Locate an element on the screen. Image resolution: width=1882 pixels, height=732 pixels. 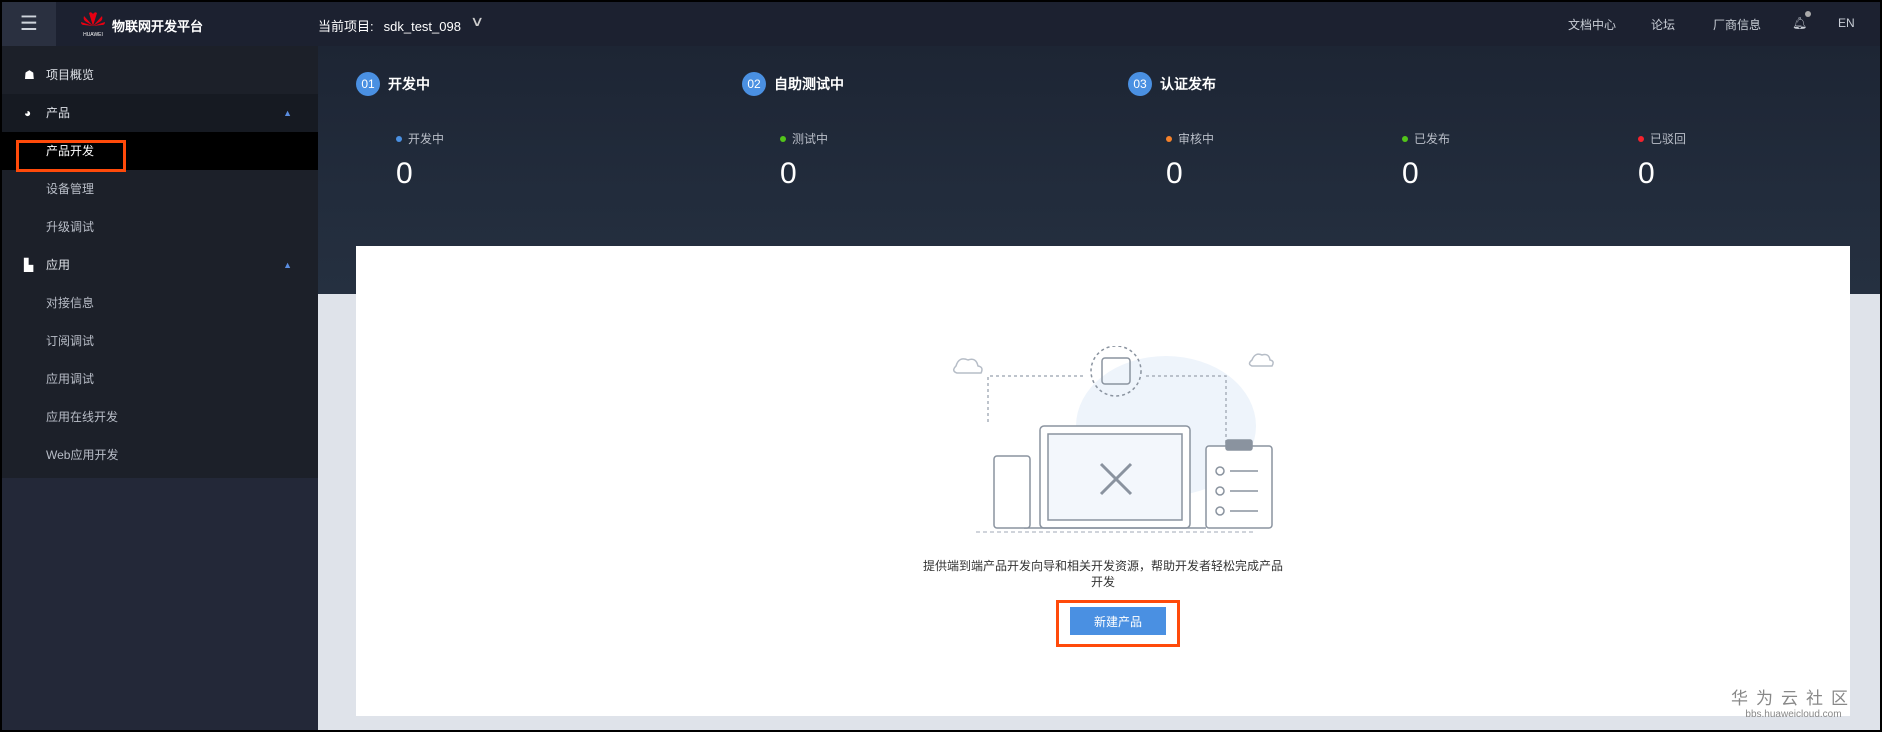
menu-toggle-button: ☰ is located at coordinates (29, 24).